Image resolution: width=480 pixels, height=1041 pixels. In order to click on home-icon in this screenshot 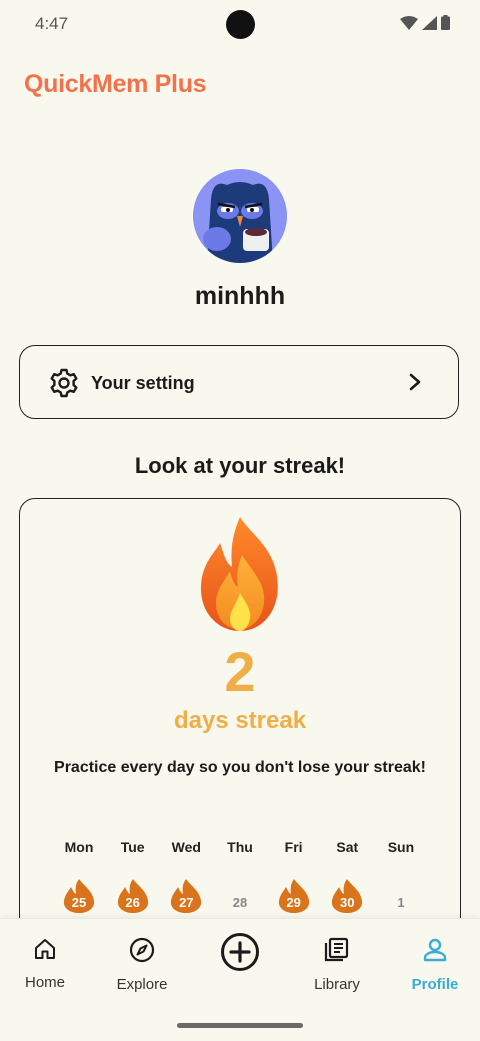, I will do `click(45, 949)`.